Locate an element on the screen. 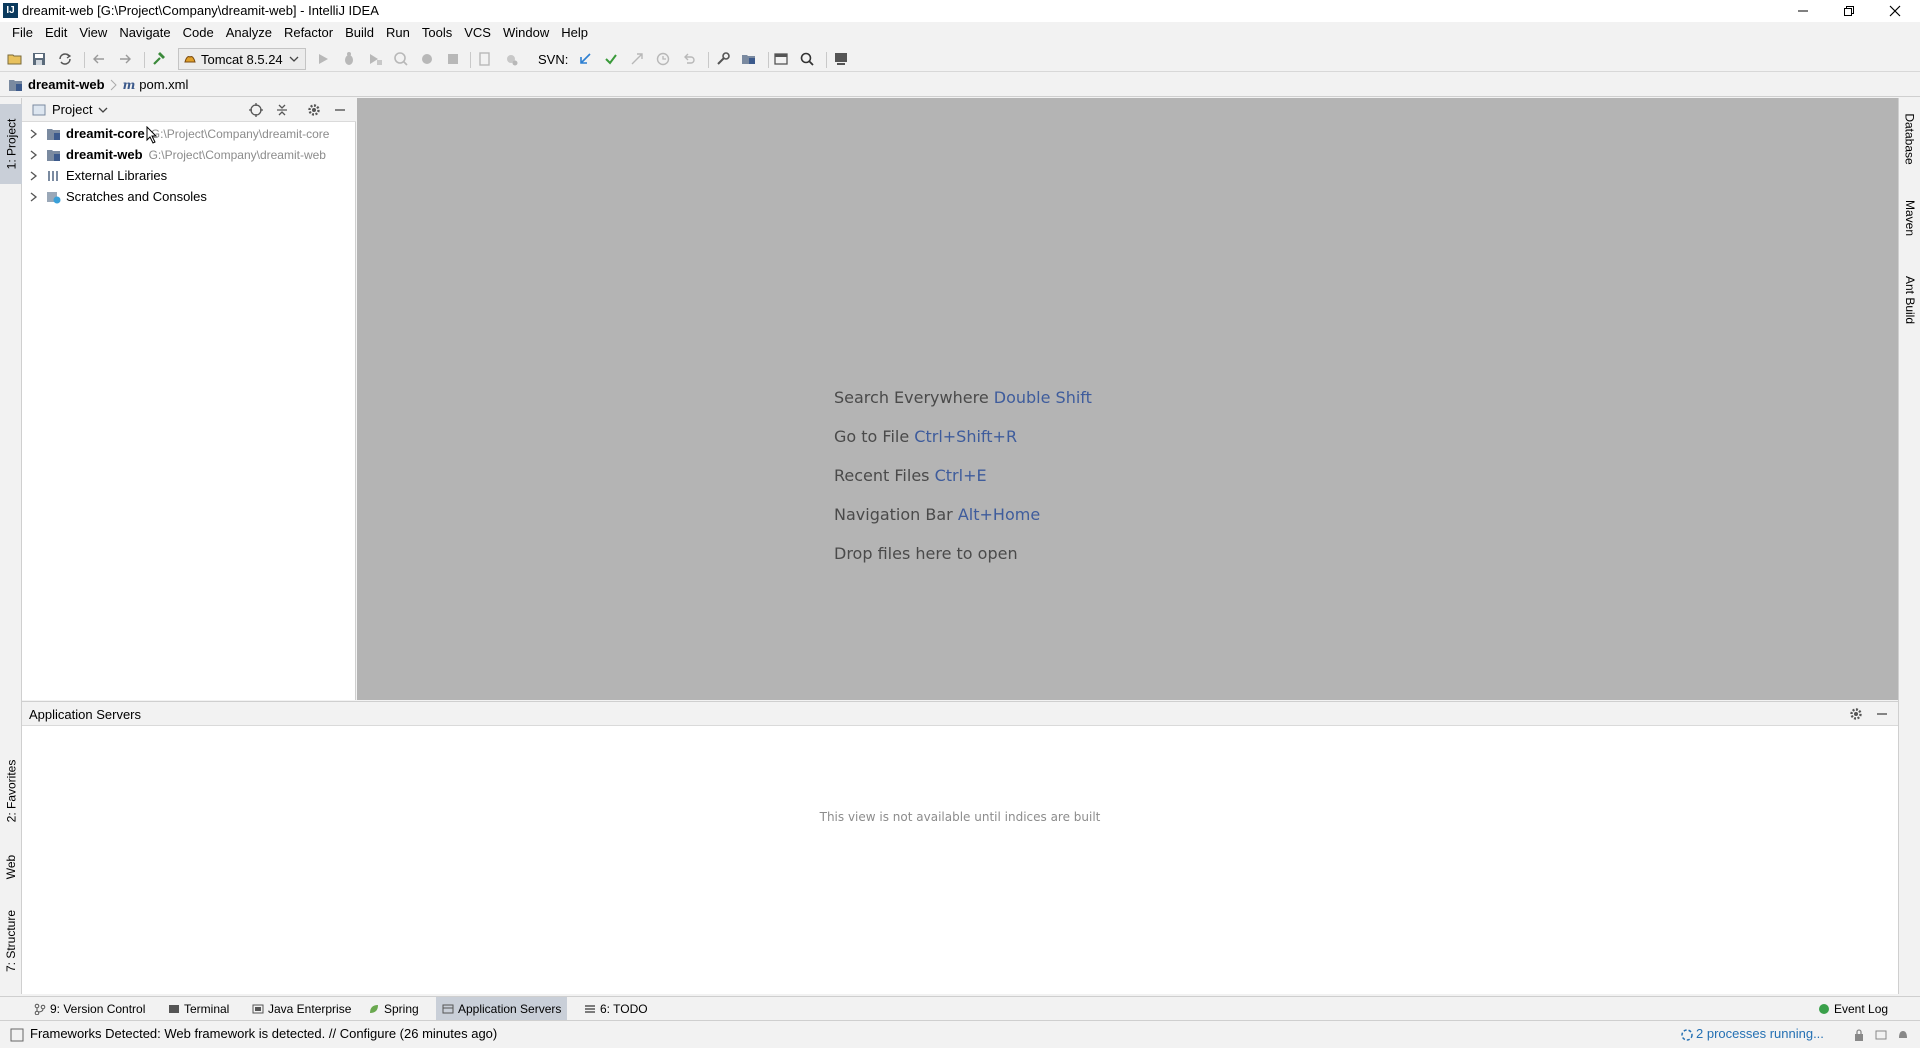 This screenshot has width=1920, height=1048. svn-update-button is located at coordinates (585, 59).